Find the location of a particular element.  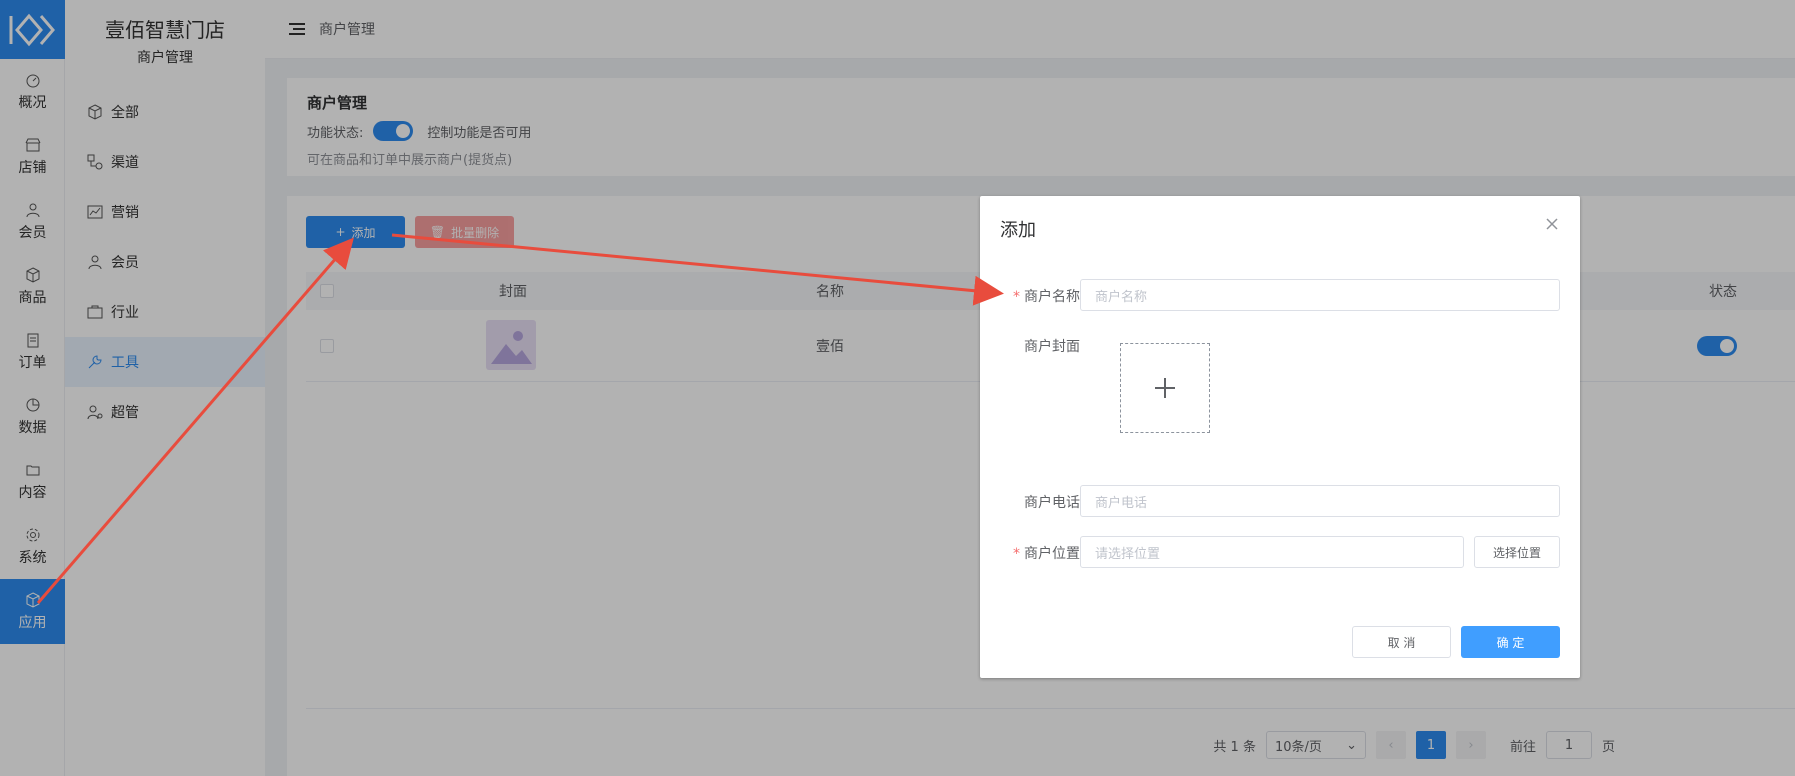

pick-location-button: 选择位置 is located at coordinates (1517, 552).